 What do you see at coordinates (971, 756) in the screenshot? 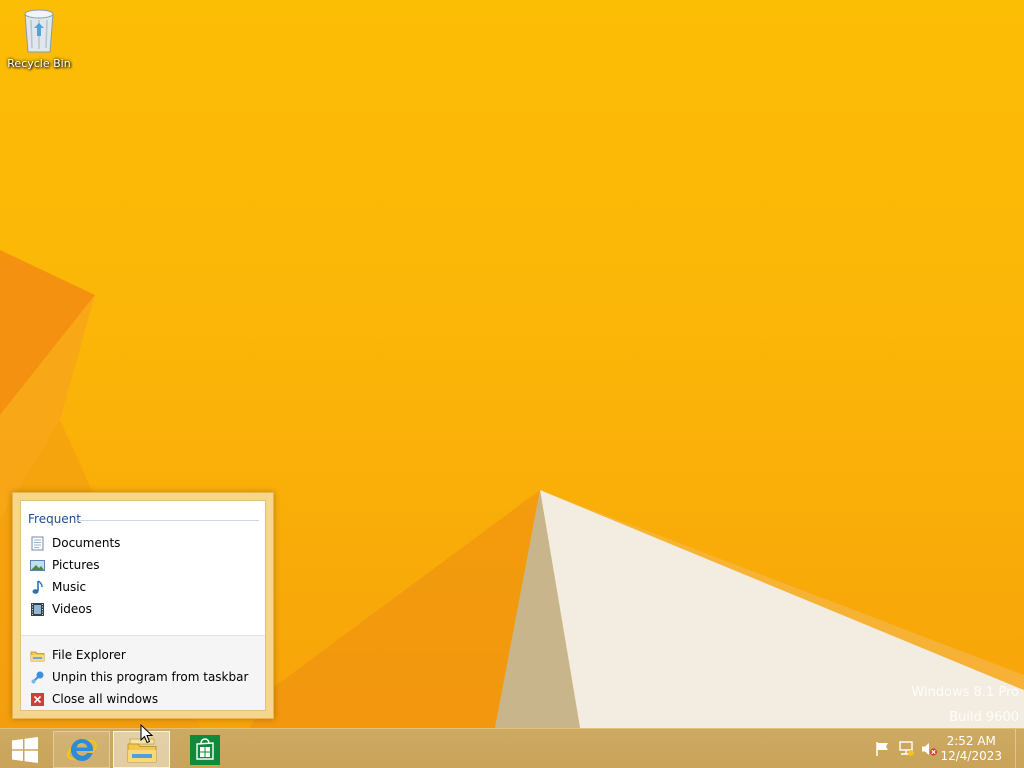
I see `clock-date: 12/4/2023` at bounding box center [971, 756].